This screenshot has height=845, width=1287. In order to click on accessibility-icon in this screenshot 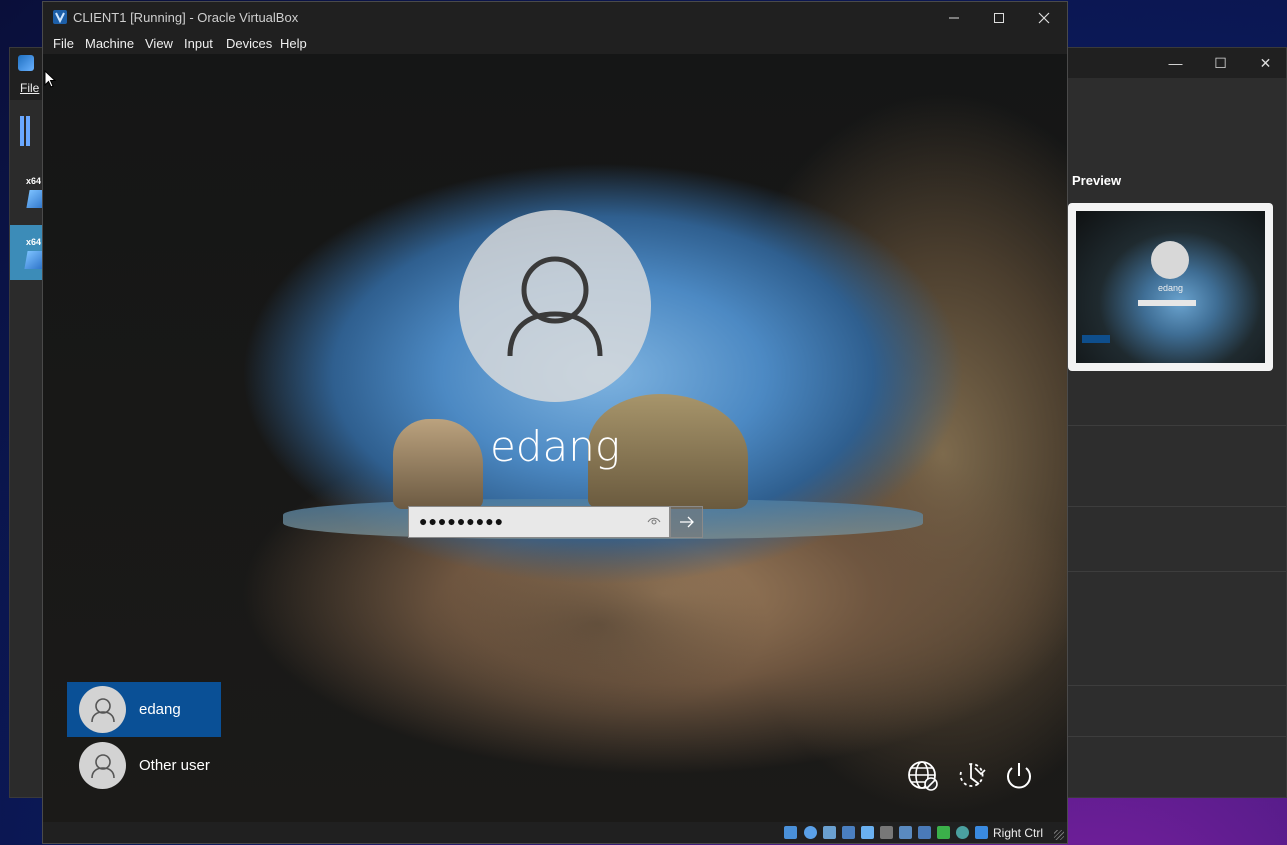, I will do `click(972, 775)`.